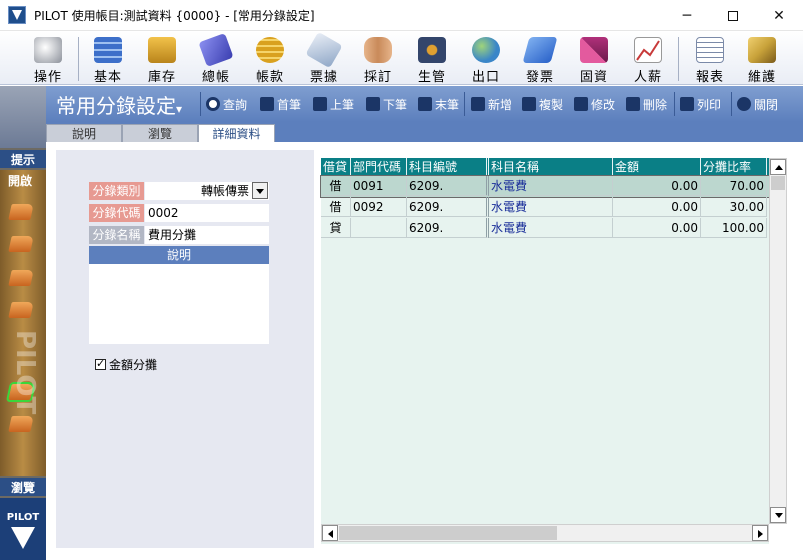 The image size is (803, 560). Describe the element at coordinates (540, 60) in the screenshot. I see `toolbar-item-invoice: 發票` at that location.